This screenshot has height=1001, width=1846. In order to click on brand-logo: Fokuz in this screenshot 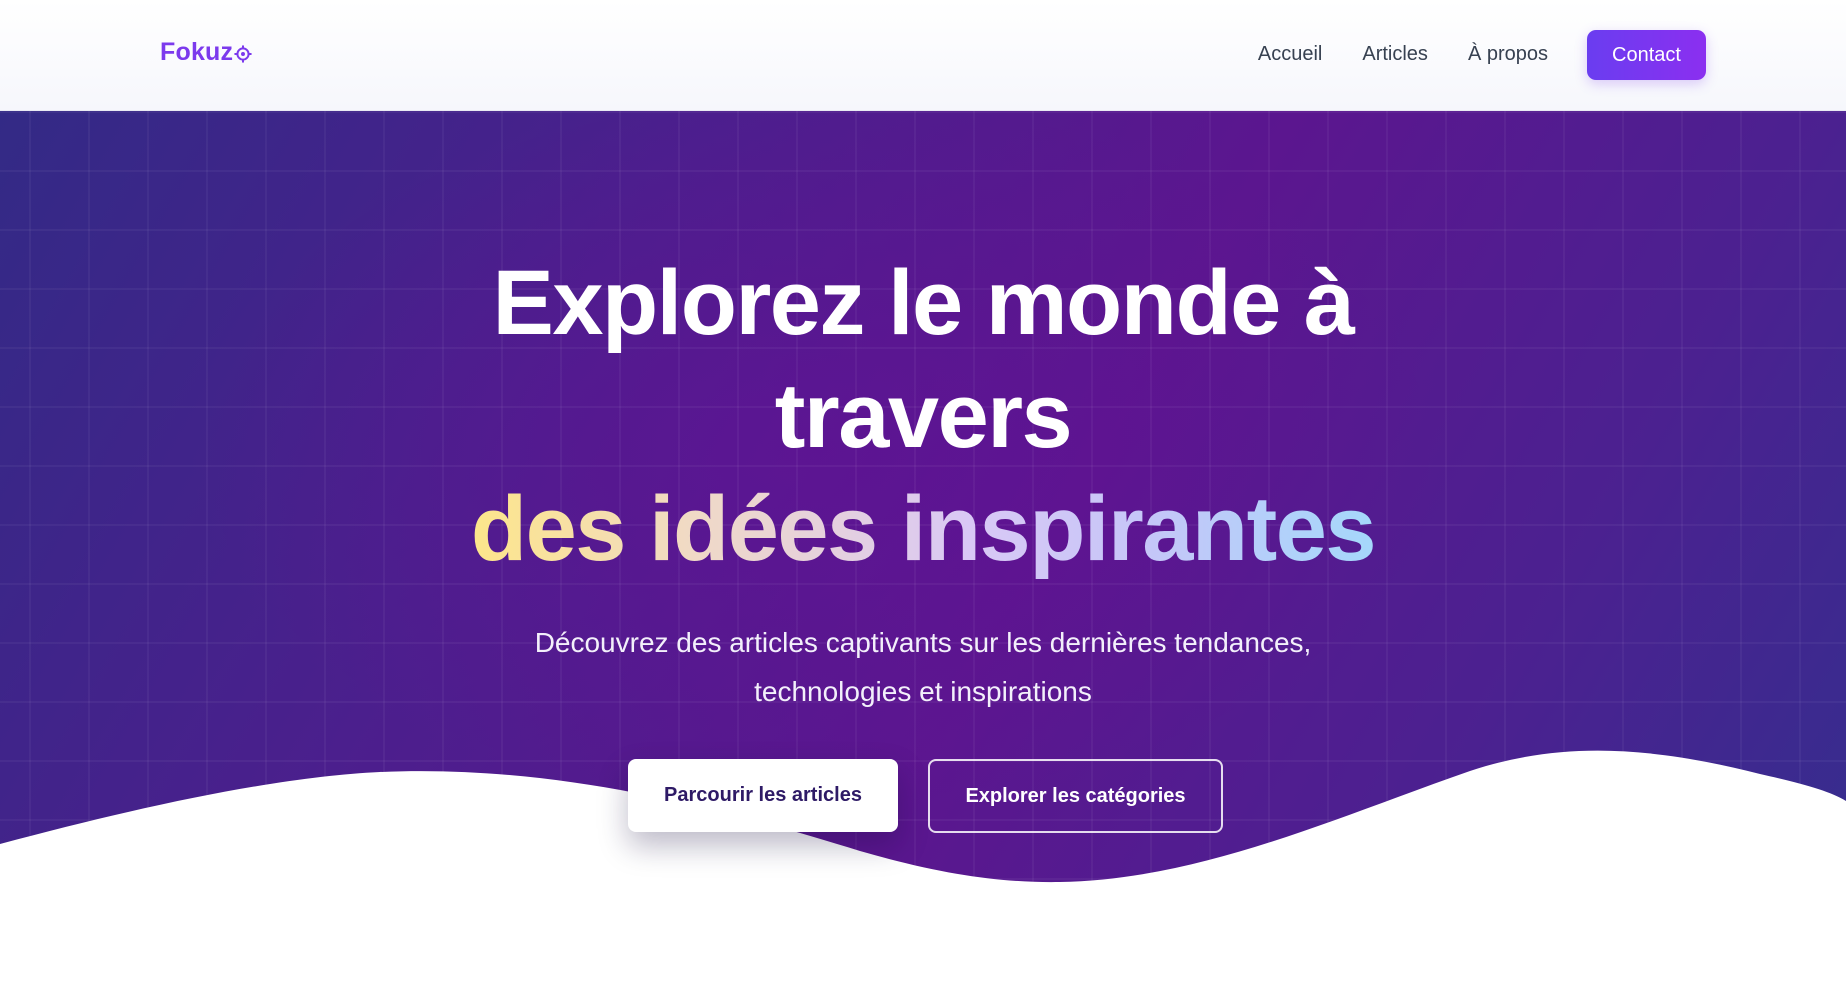, I will do `click(206, 52)`.